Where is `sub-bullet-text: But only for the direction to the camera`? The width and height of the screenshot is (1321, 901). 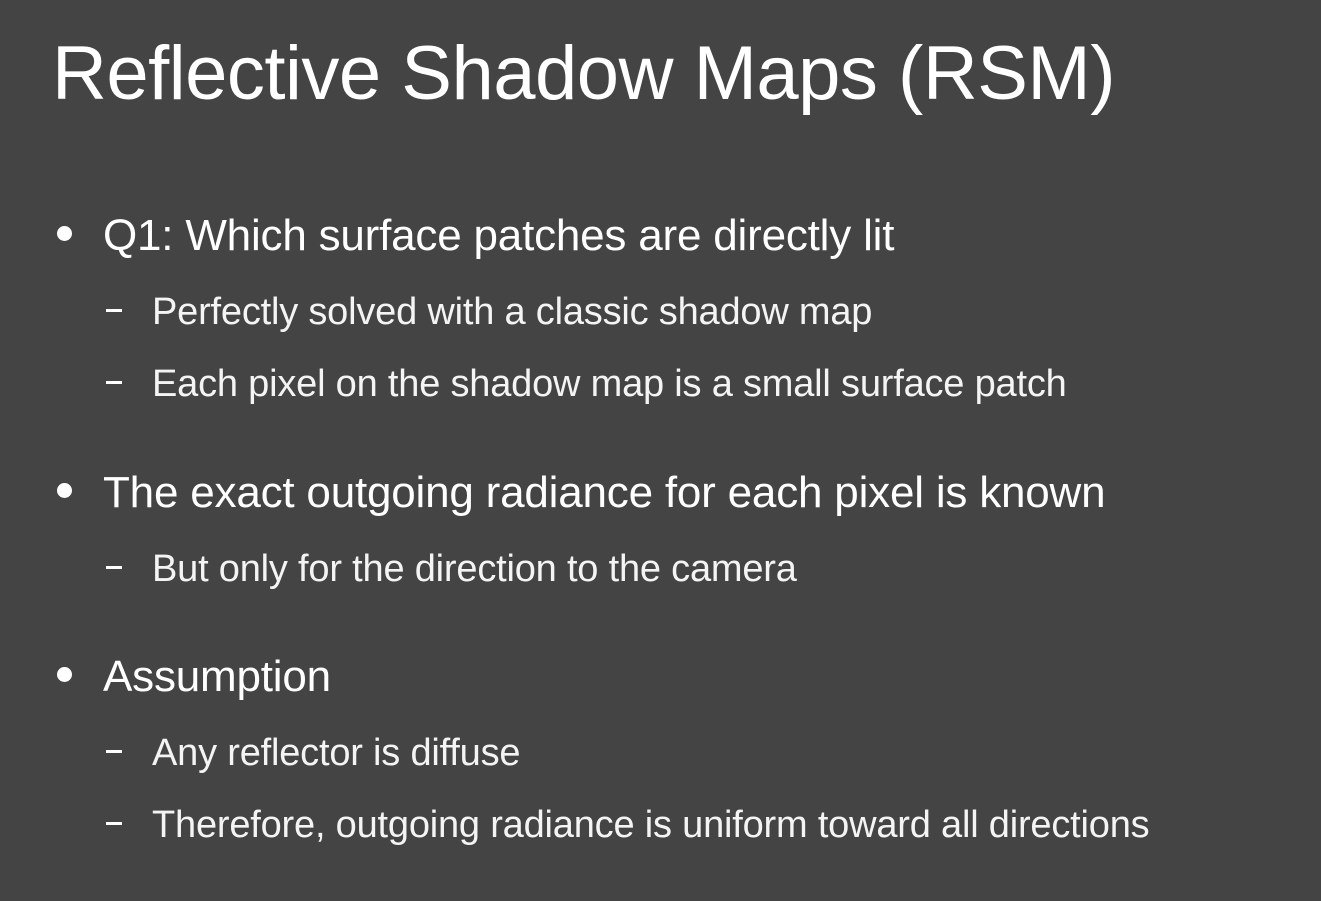 sub-bullet-text: But only for the direction to the camera is located at coordinates (474, 569).